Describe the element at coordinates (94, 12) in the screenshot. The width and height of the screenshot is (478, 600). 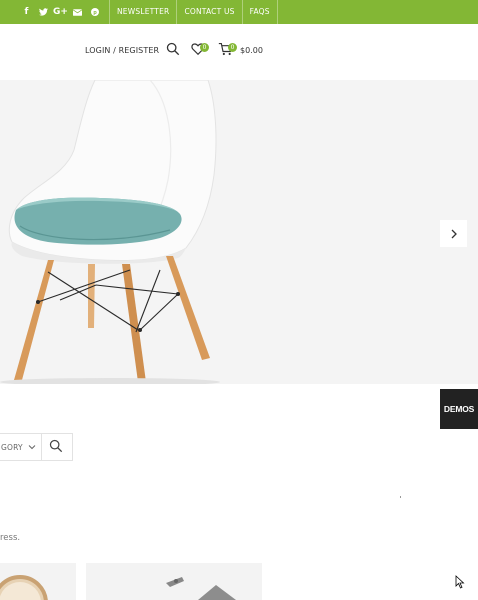
I see `pinterest-icon: p` at that location.